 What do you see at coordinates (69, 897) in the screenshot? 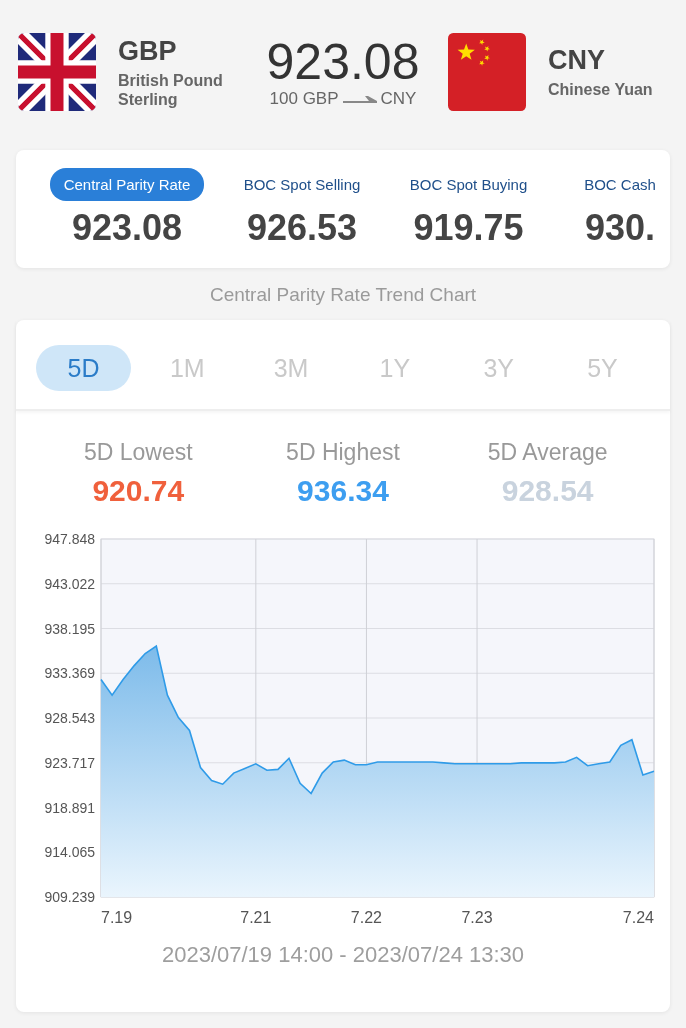
I see `axis-label: 909.239` at bounding box center [69, 897].